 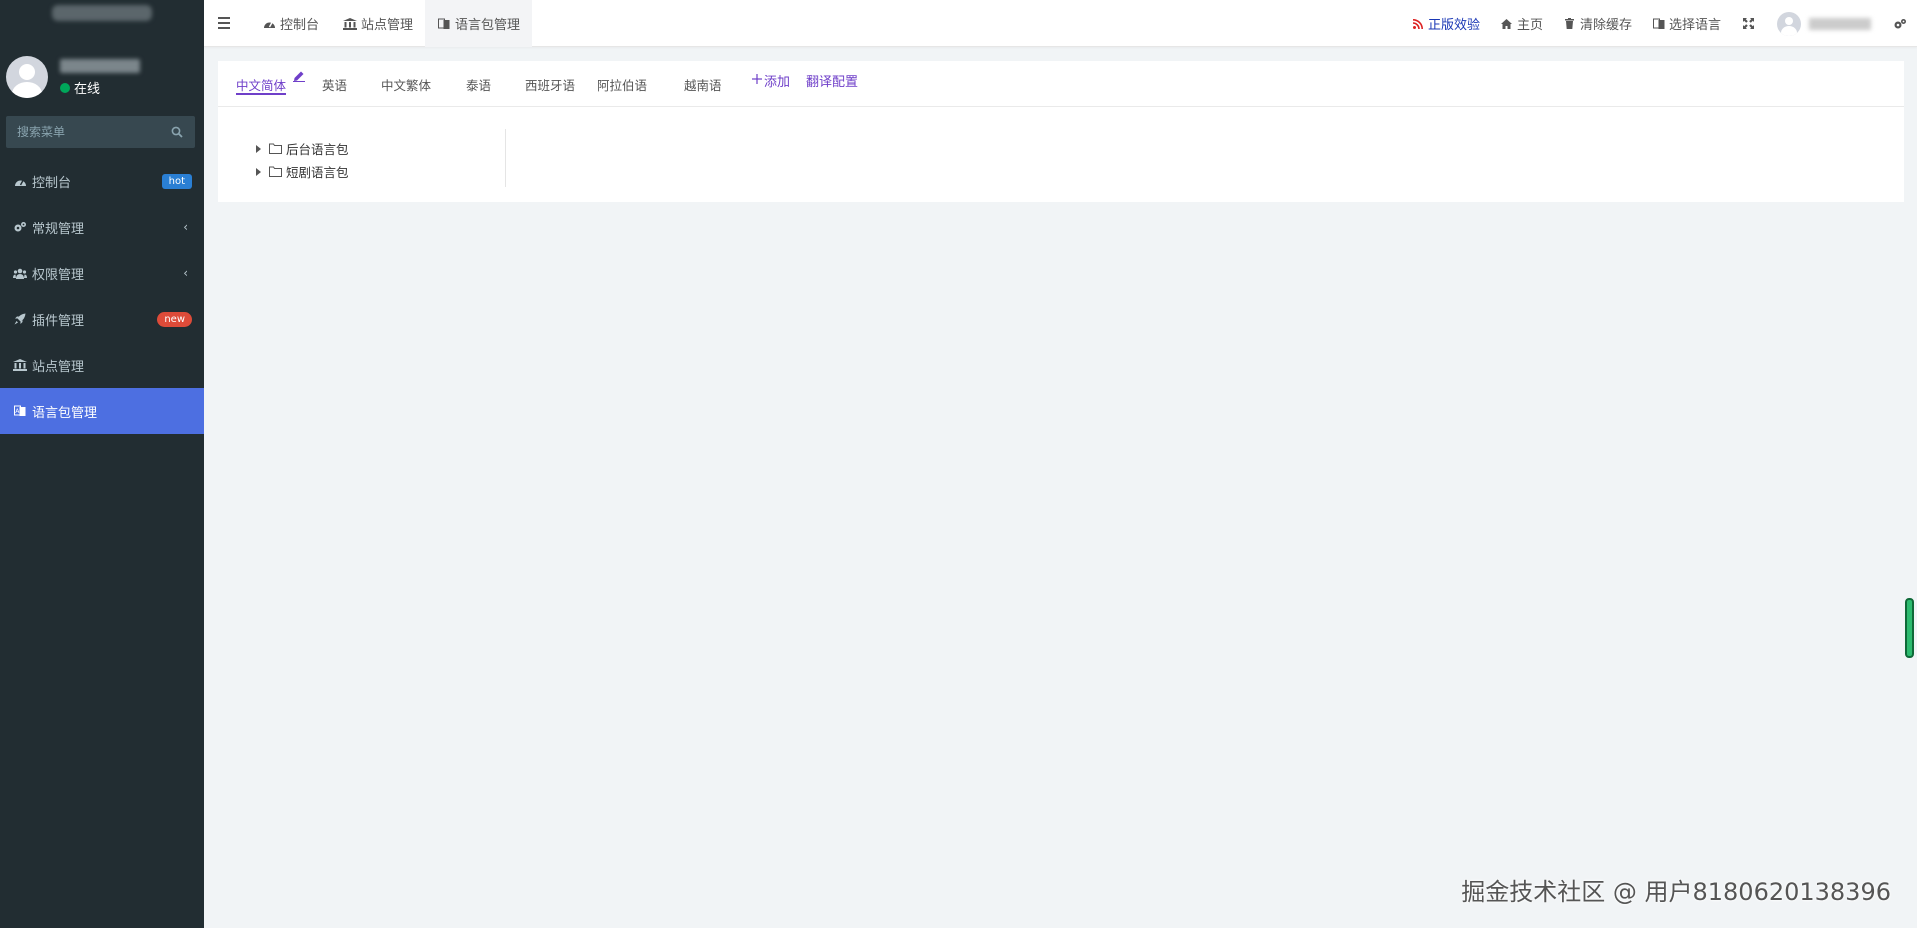 What do you see at coordinates (58, 275) in the screenshot?
I see `sidebar-item-label: 权限管理` at bounding box center [58, 275].